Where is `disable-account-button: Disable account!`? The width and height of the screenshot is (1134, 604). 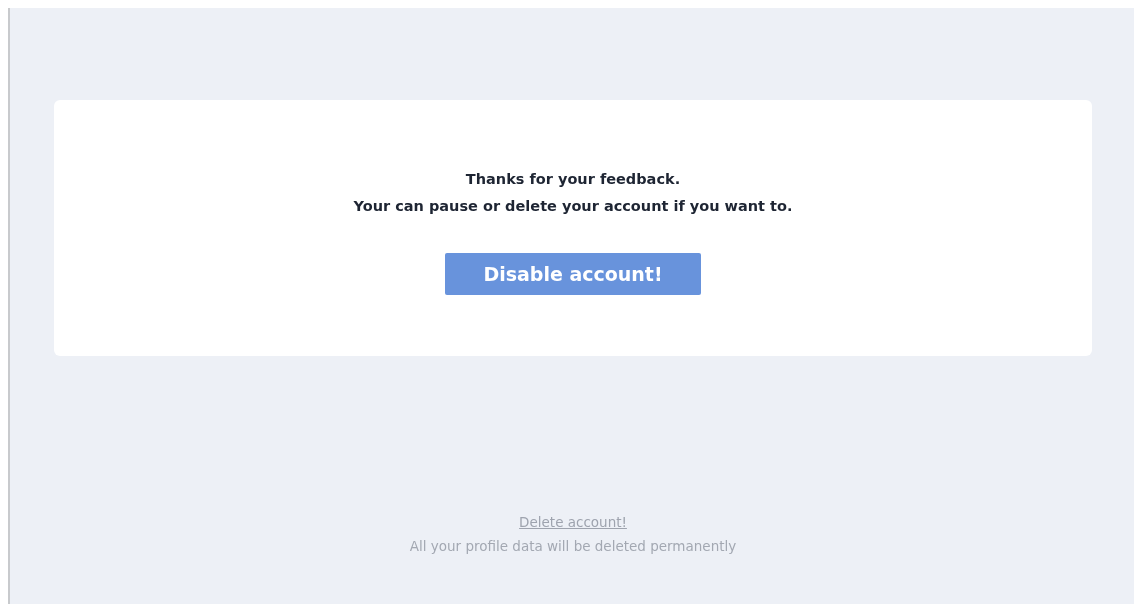 disable-account-button: Disable account! is located at coordinates (573, 274).